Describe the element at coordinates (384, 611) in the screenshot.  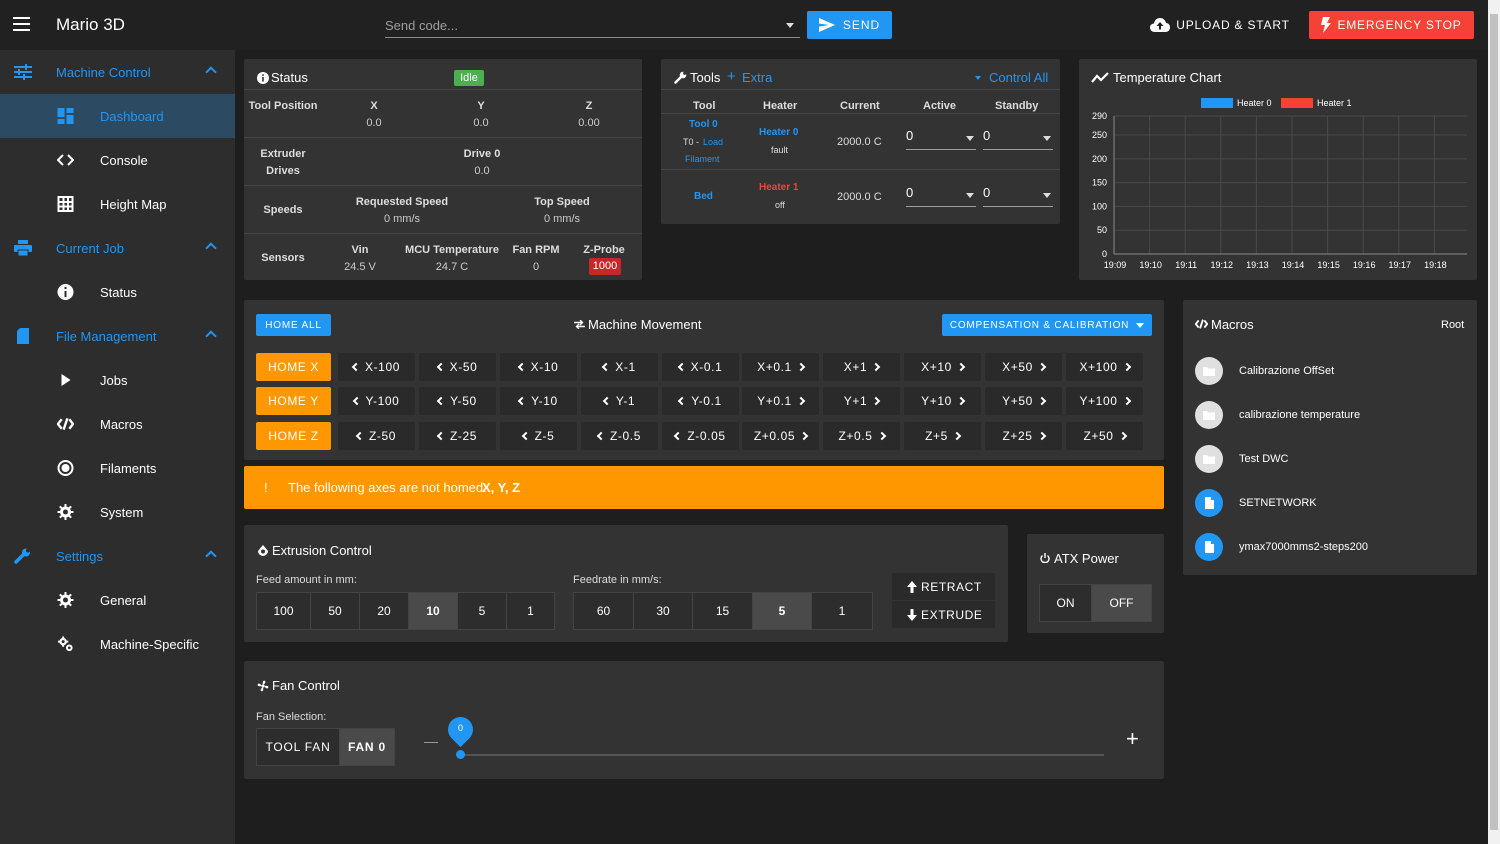
I see `feed-amount-option: 20` at that location.